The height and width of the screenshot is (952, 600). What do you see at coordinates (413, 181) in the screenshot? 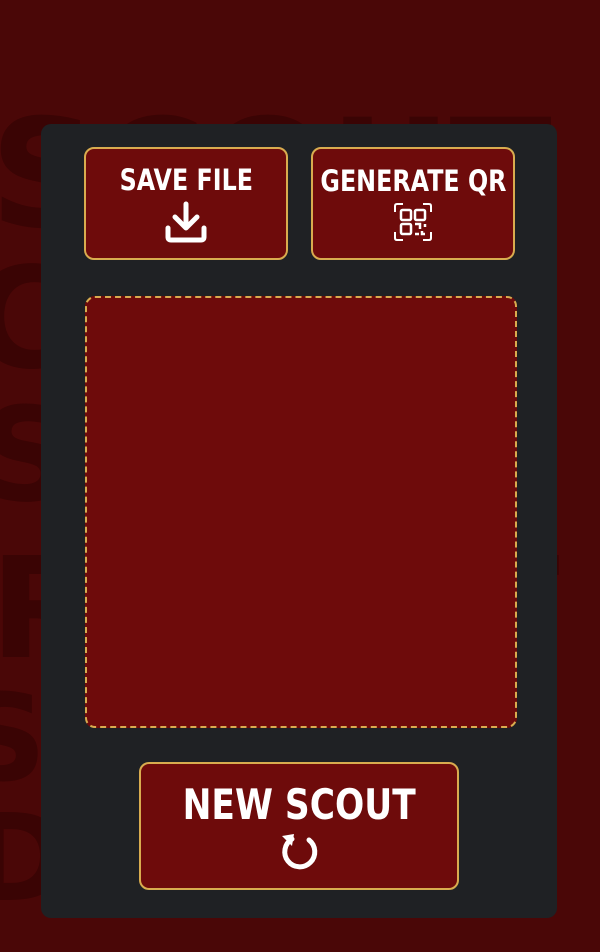
I see `generate-qr-label: GENERATE QR` at bounding box center [413, 181].